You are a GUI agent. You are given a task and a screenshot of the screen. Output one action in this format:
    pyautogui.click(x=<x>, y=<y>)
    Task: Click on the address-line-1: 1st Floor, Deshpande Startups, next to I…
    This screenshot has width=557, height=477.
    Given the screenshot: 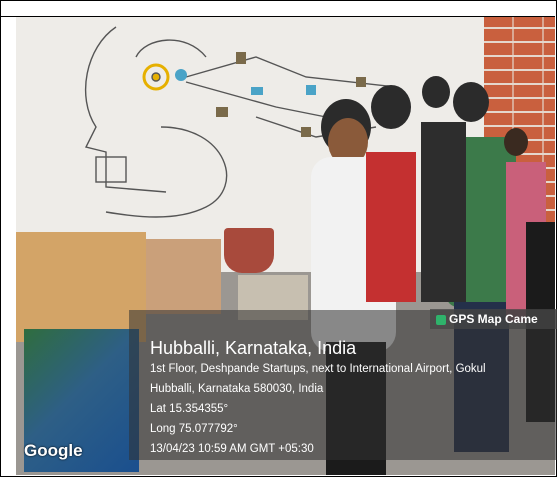 What is the action you would take?
    pyautogui.click(x=318, y=369)
    